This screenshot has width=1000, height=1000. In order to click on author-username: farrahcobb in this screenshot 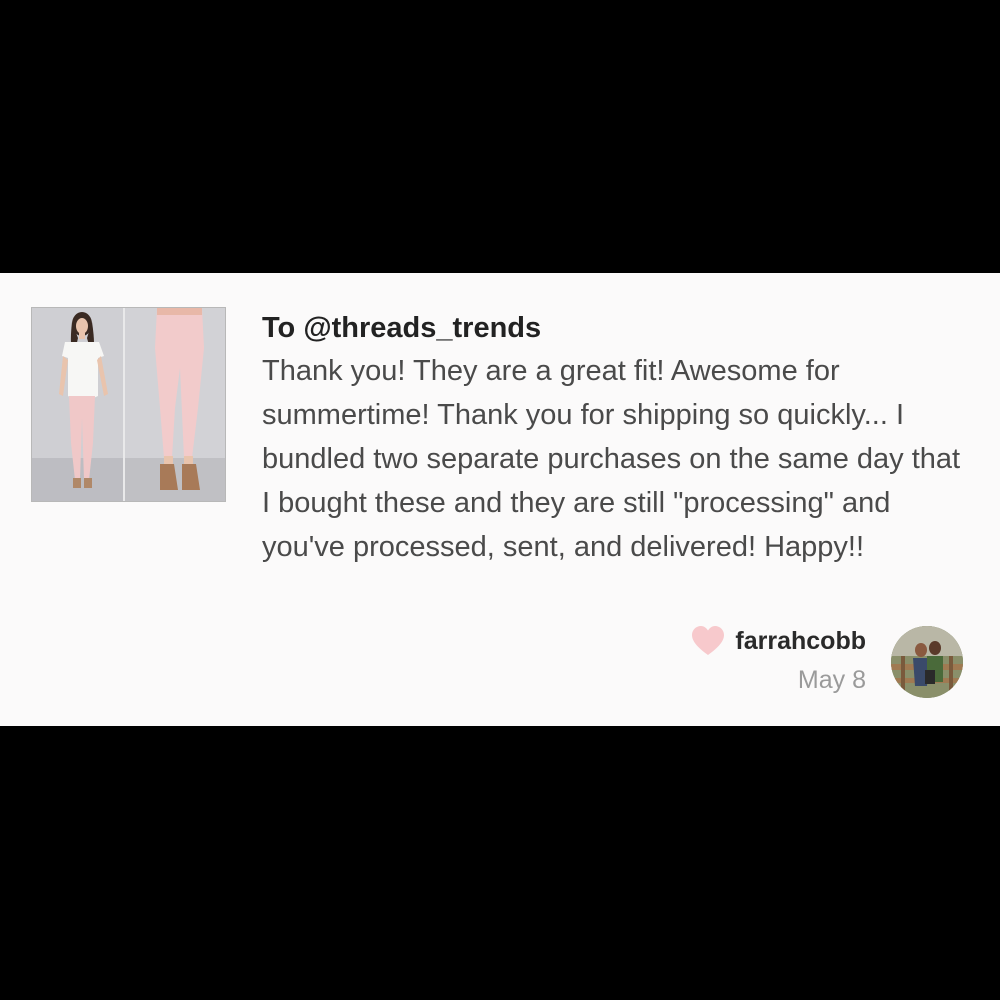, I will do `click(800, 641)`.